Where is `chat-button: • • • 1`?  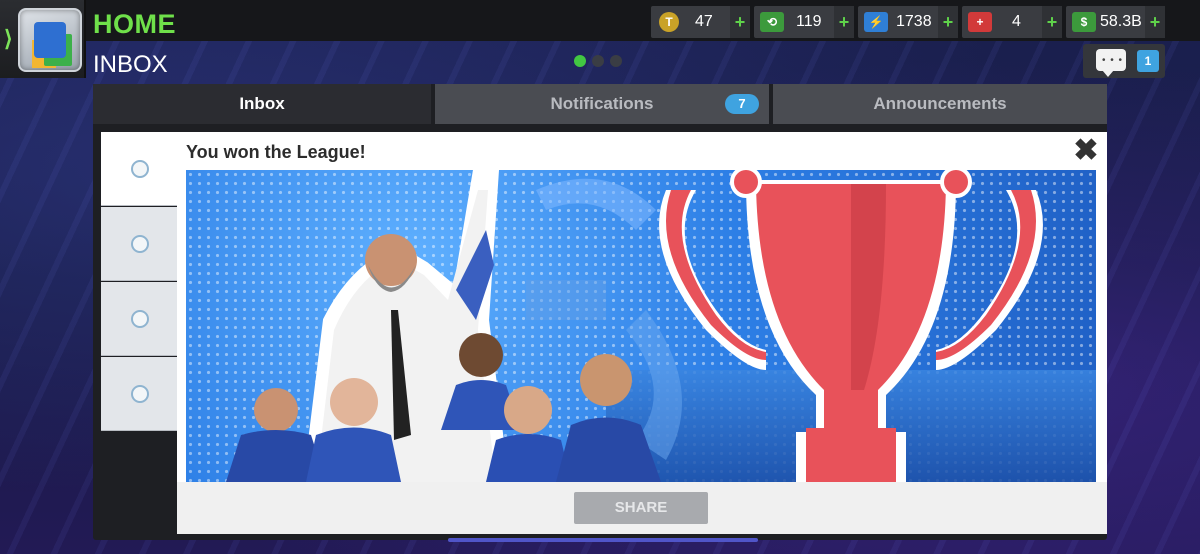 chat-button: • • • 1 is located at coordinates (1124, 61).